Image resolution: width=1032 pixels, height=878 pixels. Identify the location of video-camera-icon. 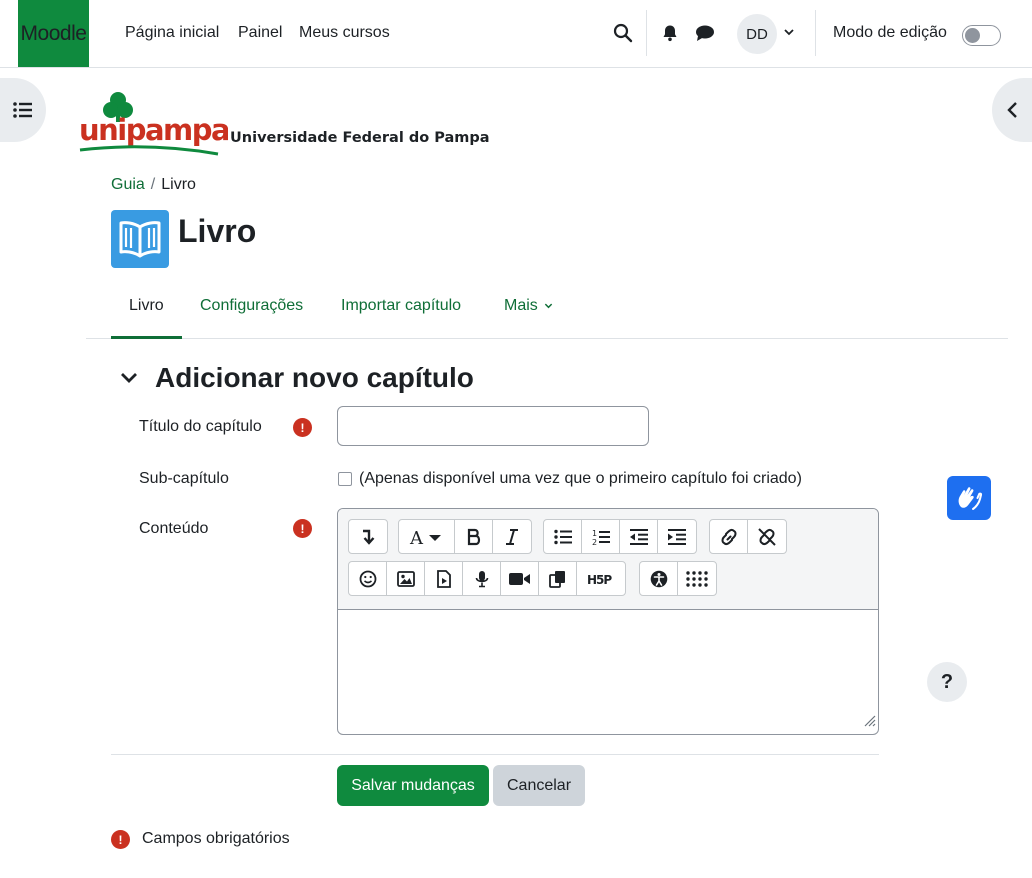
(520, 578).